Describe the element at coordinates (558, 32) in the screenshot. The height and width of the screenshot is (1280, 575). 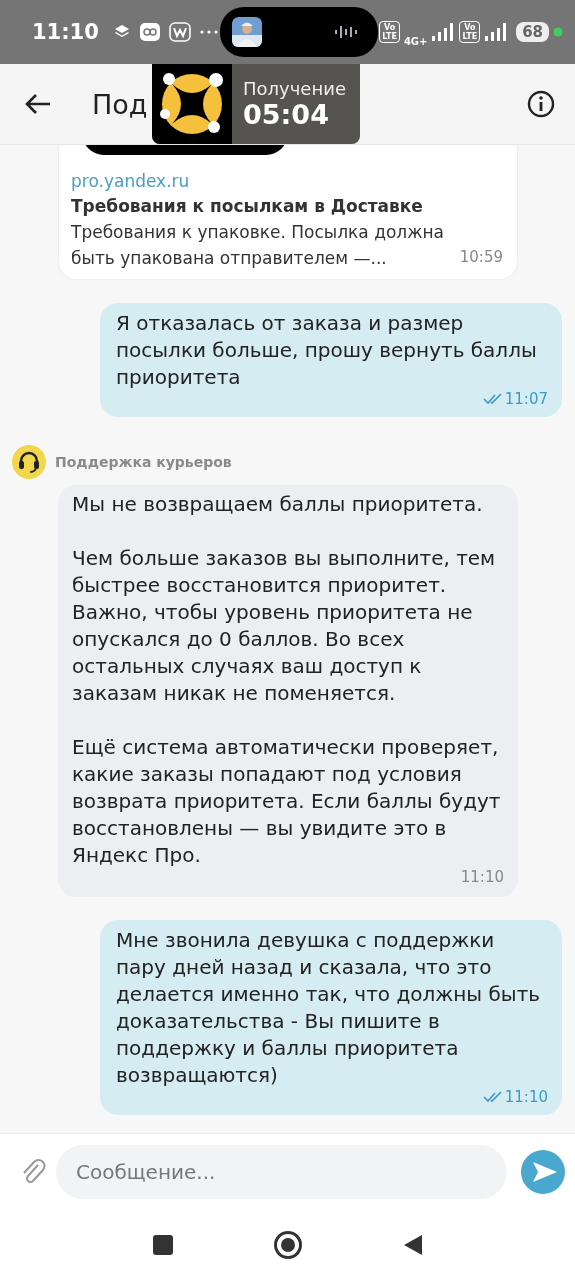
I see `status-dot-icon` at that location.